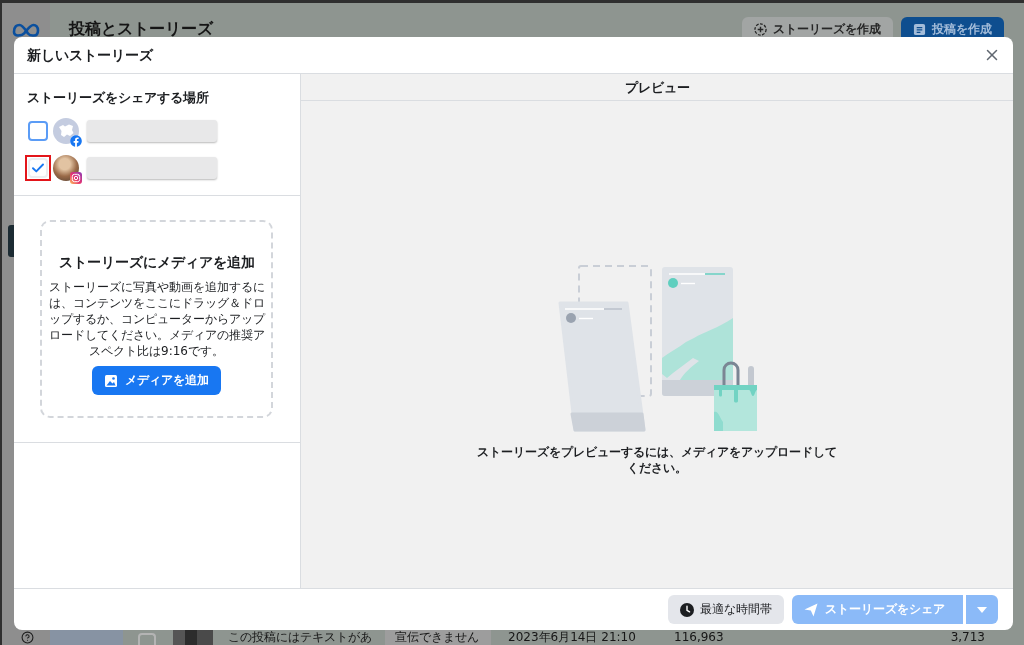 Image resolution: width=1024 pixels, height=645 pixels. I want to click on table-cell-text: 2023年6月14日 21:10, so click(572, 637).